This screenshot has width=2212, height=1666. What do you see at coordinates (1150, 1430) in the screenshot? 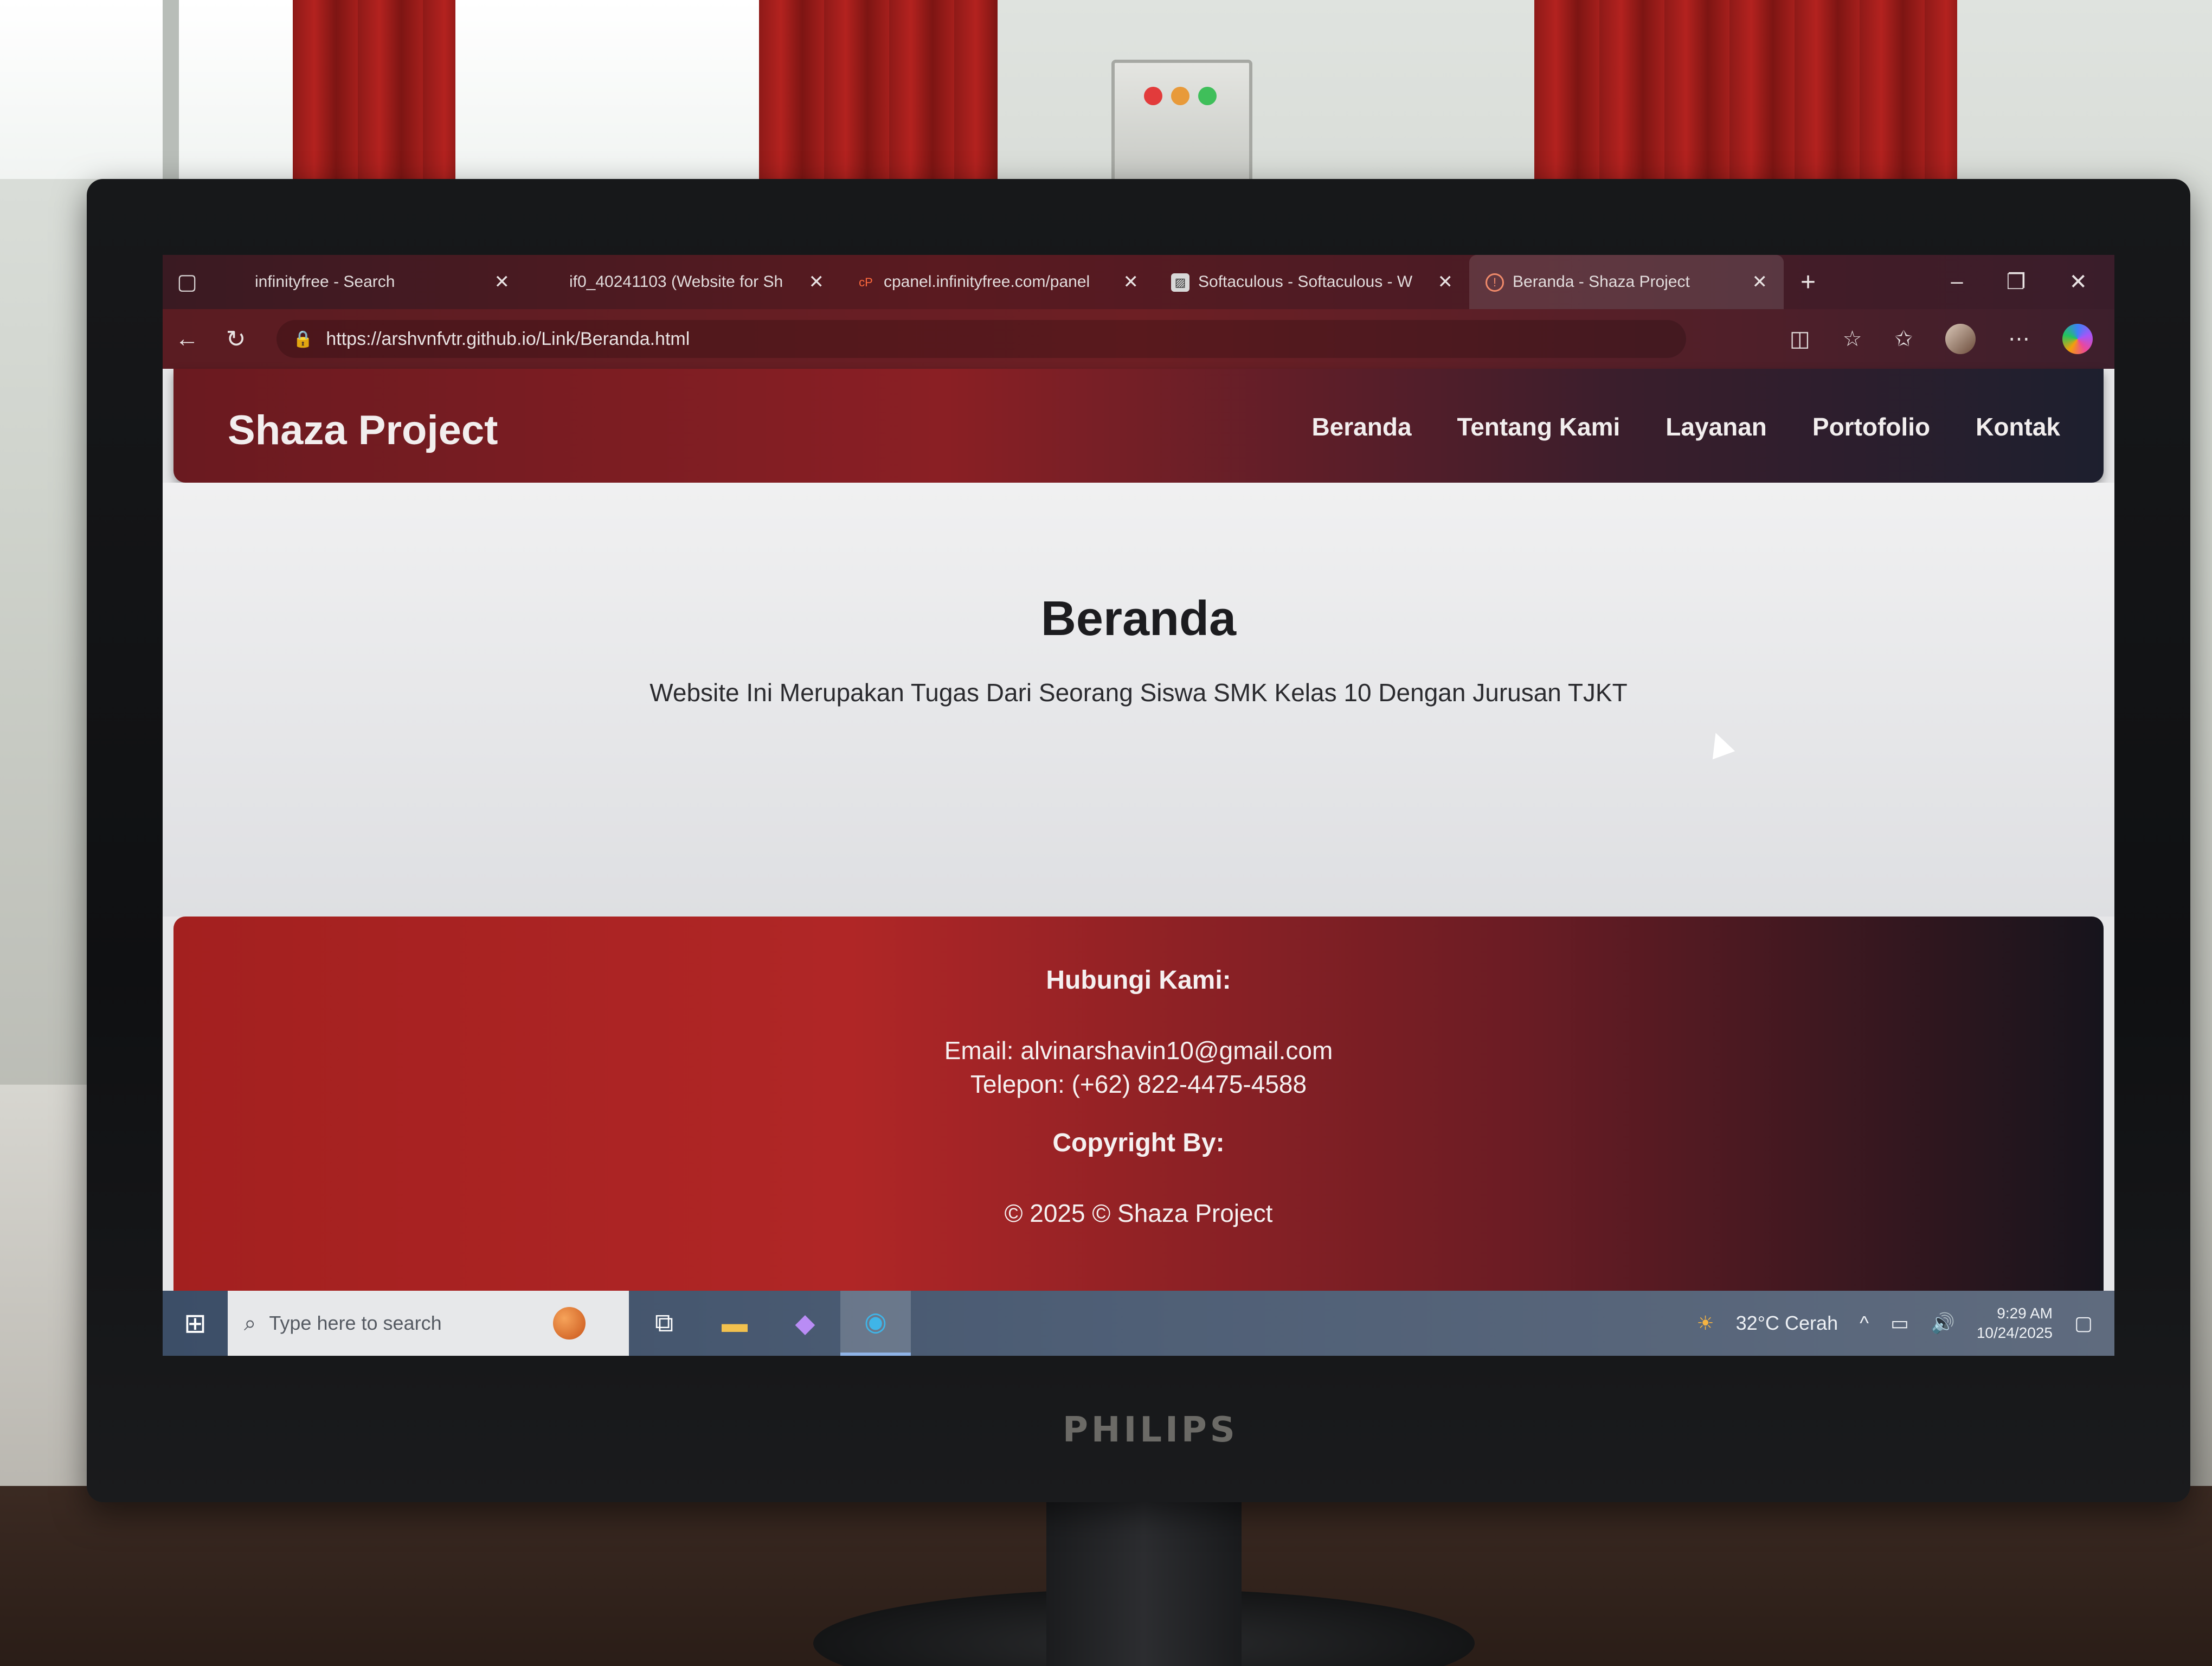
I see `monitor-brand: PHILIPS` at bounding box center [1150, 1430].